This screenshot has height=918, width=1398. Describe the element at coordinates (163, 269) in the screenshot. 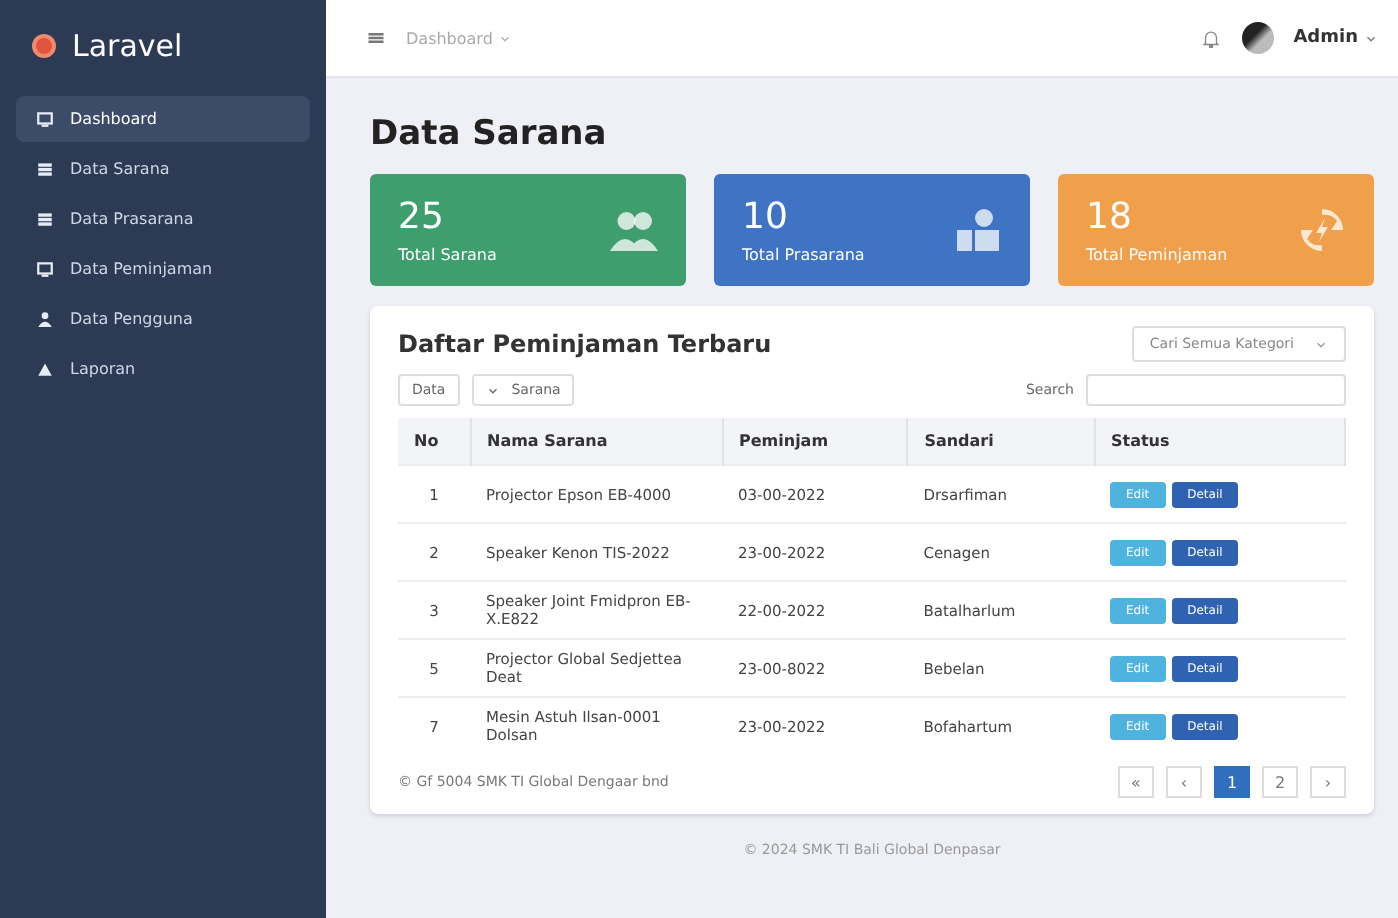

I see `sidebar-item: Data Peminjaman` at that location.